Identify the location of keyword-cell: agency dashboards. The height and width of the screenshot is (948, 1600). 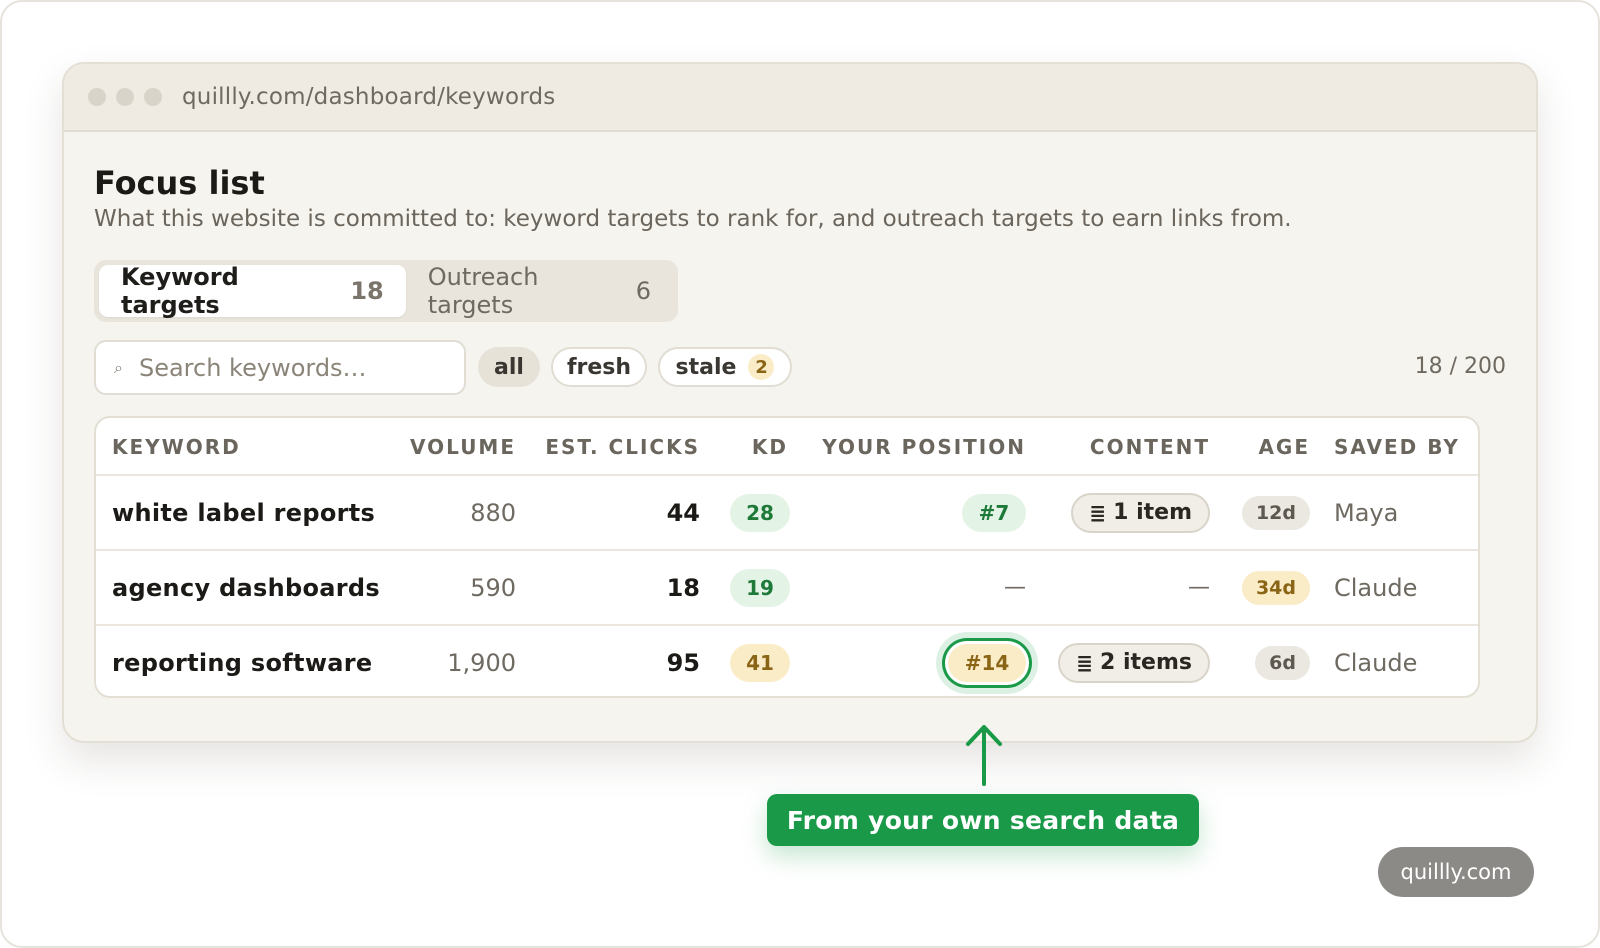
(246, 587).